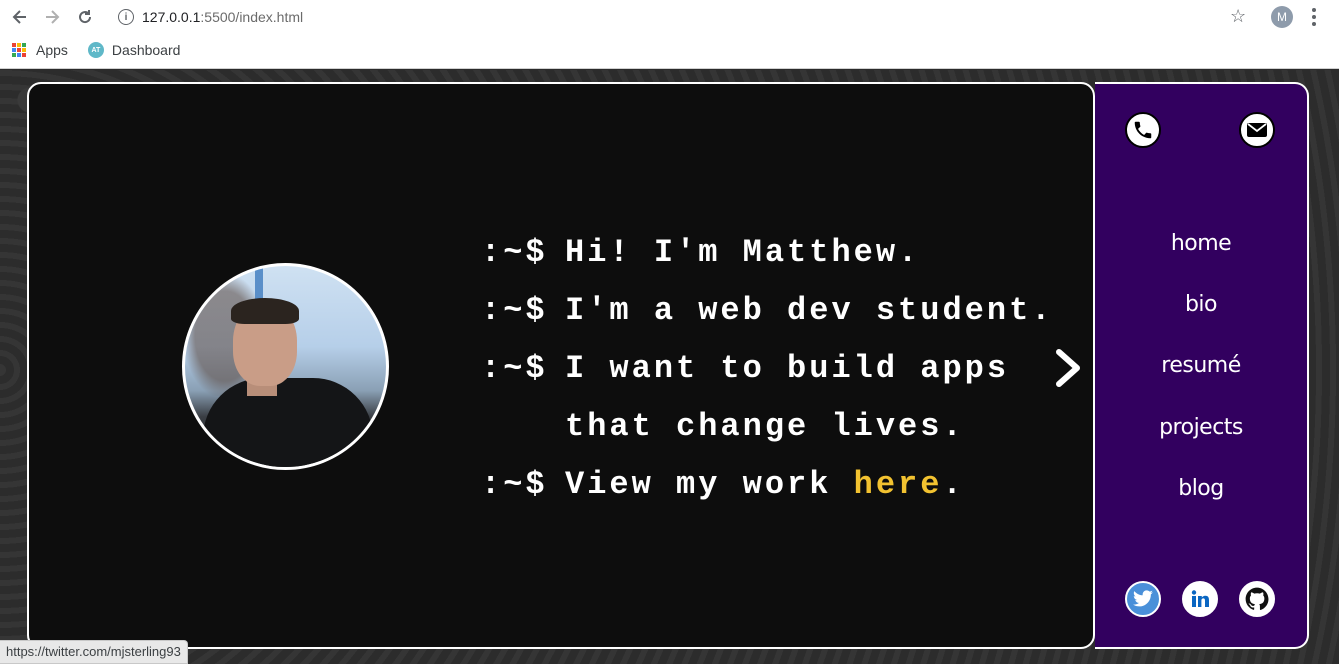  I want to click on linkedin-icon, so click(1200, 599).